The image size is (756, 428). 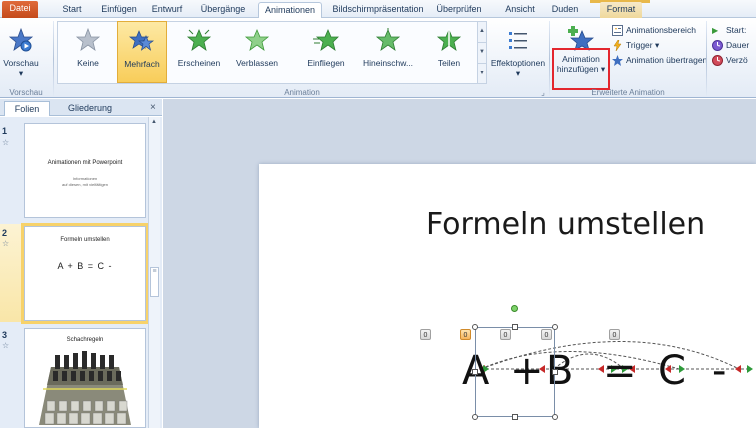 I want to click on verzoegerung-label: Verzö, so click(x=737, y=60).